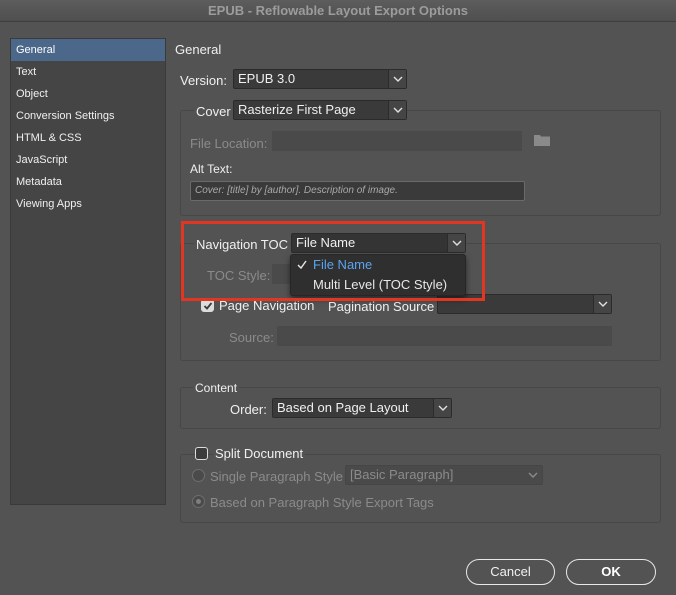 The image size is (676, 595). I want to click on ok-button: OK, so click(611, 572).